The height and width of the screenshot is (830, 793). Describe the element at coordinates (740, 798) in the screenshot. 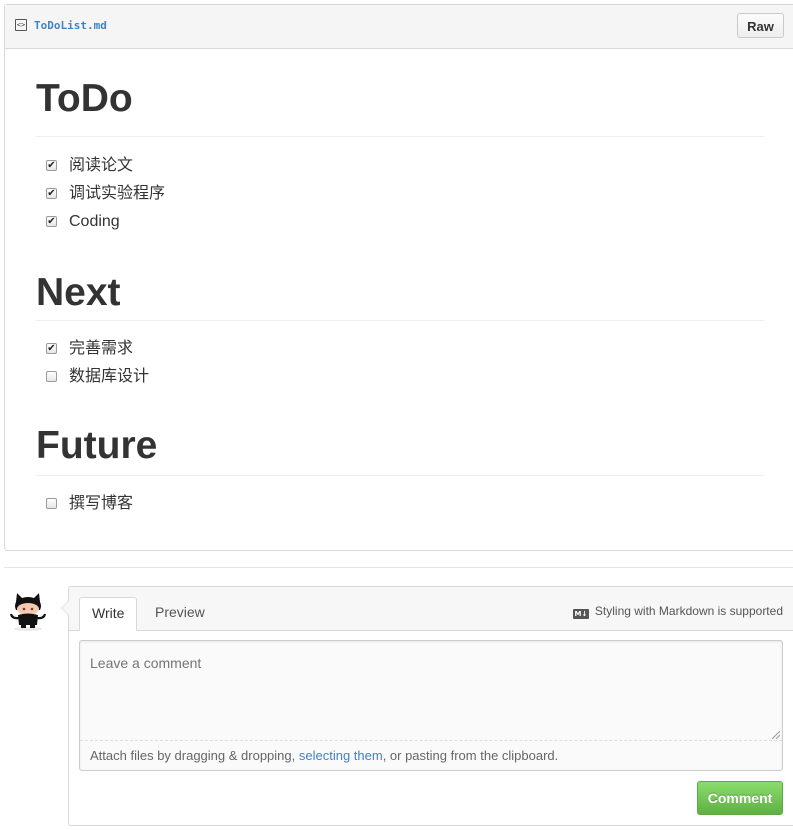

I see `comment-submit-button: Comment` at that location.